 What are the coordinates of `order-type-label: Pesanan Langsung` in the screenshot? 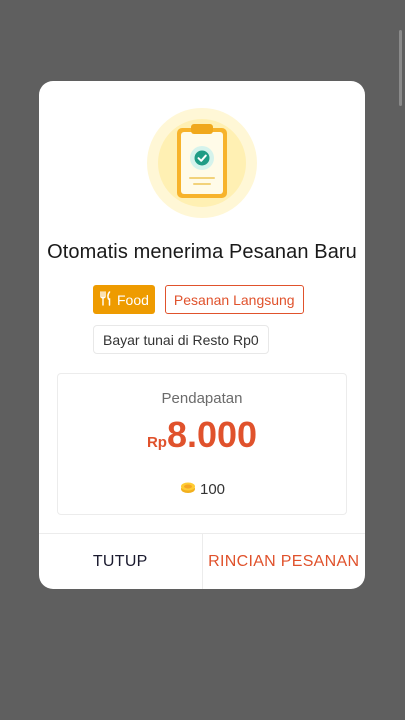 It's located at (234, 299).